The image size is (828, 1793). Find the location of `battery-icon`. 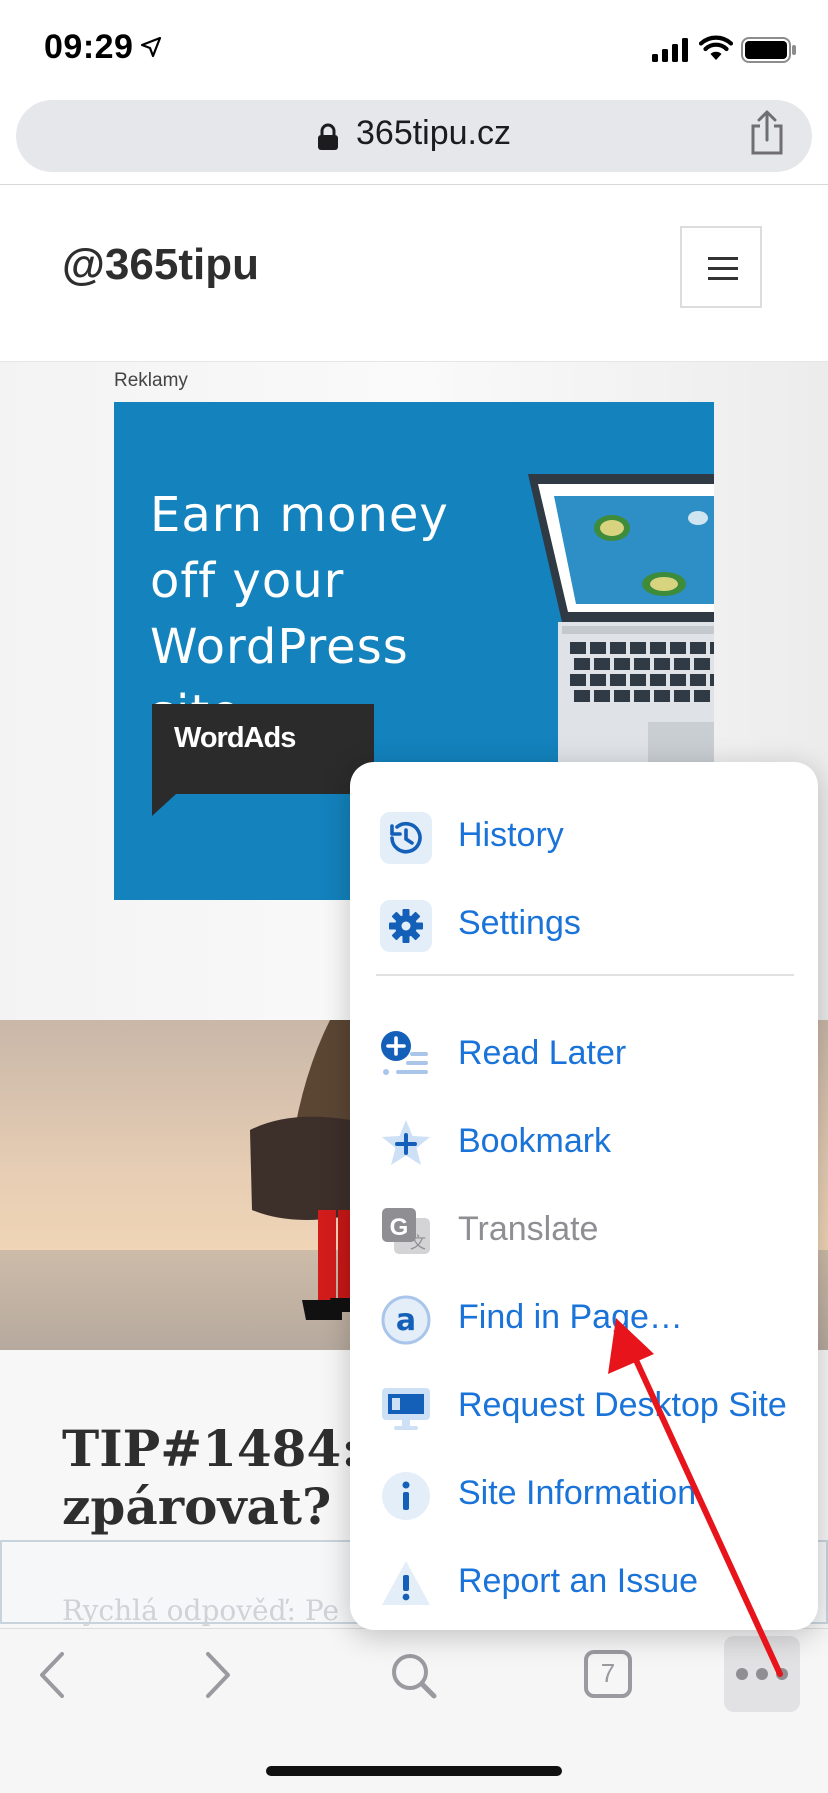

battery-icon is located at coordinates (769, 52).